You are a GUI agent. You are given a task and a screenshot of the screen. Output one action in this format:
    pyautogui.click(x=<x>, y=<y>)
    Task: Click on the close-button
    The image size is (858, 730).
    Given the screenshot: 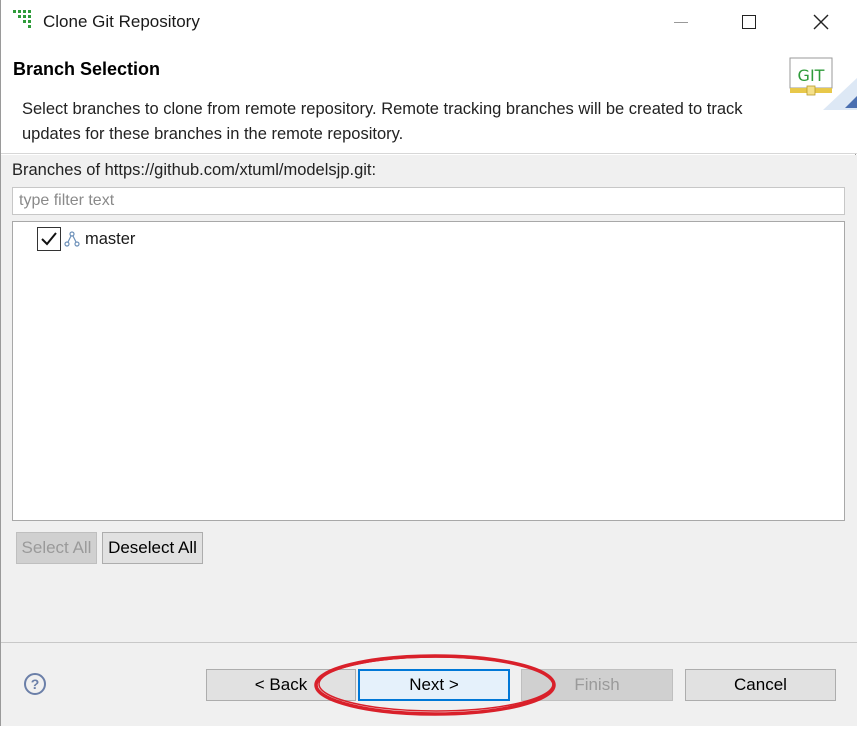 What is the action you would take?
    pyautogui.click(x=821, y=22)
    